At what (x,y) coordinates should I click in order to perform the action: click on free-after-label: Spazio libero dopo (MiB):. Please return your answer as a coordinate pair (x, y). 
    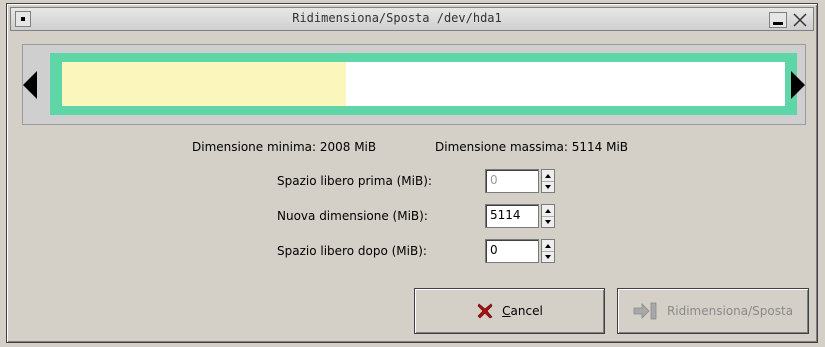
    Looking at the image, I should click on (352, 251).